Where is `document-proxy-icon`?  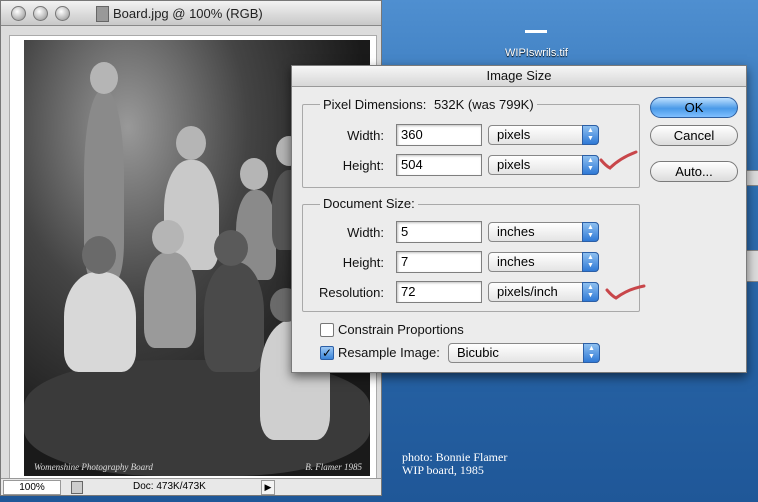 document-proxy-icon is located at coordinates (102, 14).